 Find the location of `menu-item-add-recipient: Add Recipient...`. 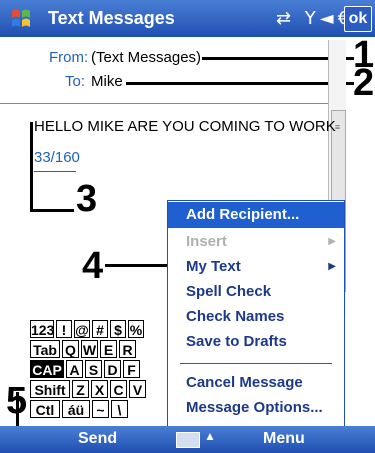

menu-item-add-recipient: Add Recipient... is located at coordinates (256, 215).